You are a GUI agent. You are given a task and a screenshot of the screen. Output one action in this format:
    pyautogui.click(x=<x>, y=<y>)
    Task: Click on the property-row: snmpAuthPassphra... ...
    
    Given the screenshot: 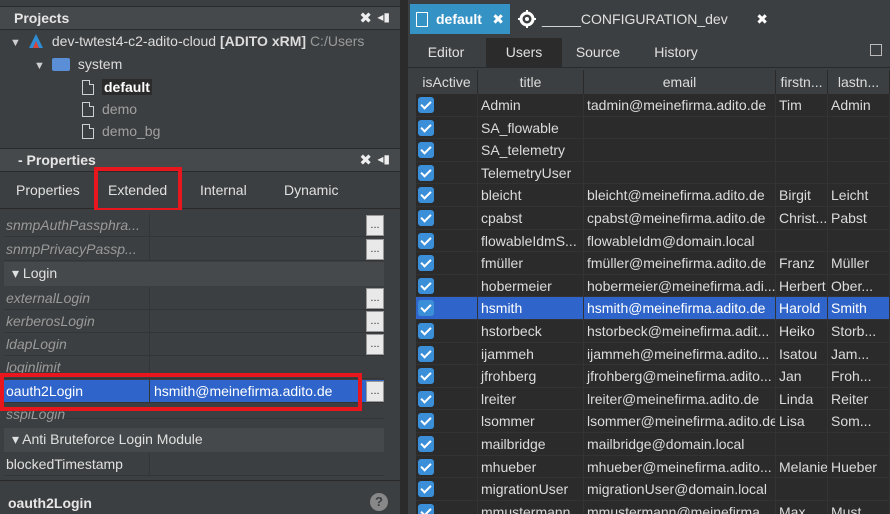 What is the action you would take?
    pyautogui.click(x=194, y=225)
    